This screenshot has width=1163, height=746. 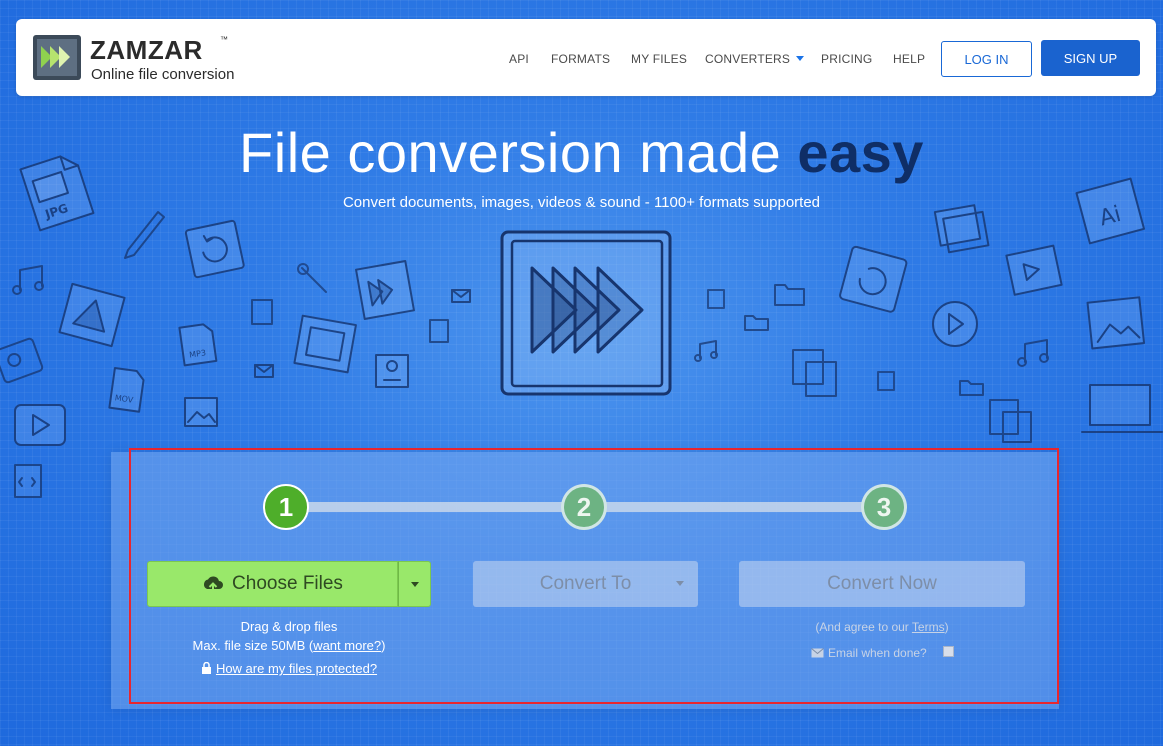 What do you see at coordinates (28, 280) in the screenshot?
I see `music-note-icon` at bounding box center [28, 280].